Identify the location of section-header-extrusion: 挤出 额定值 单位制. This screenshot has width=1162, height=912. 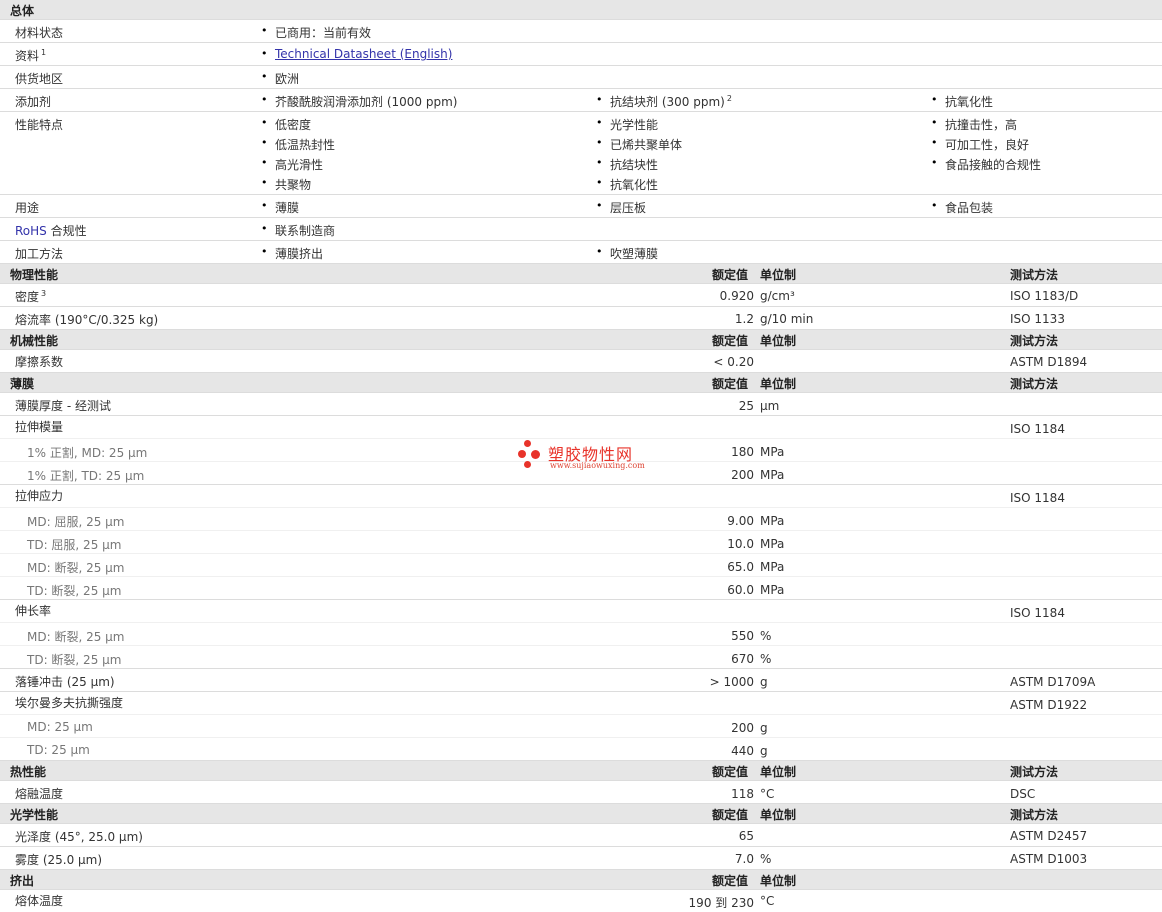
(581, 880).